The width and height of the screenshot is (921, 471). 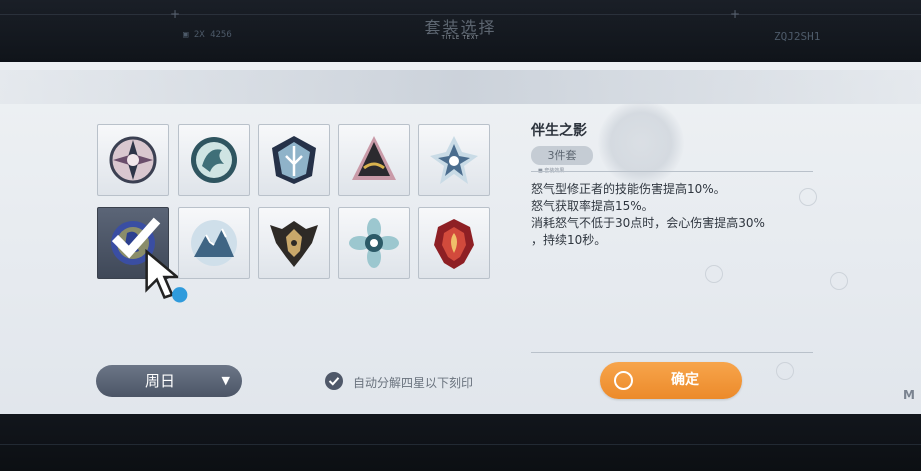 What do you see at coordinates (225, 380) in the screenshot?
I see `dropdown-arrow-icon: ▼` at bounding box center [225, 380].